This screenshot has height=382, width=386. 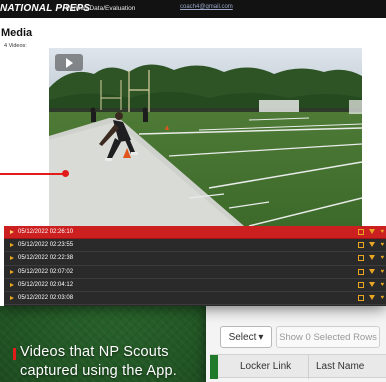 What do you see at coordinates (46, 232) in the screenshot?
I see `video-timestamp: 05/12/2022 02:26:10` at bounding box center [46, 232].